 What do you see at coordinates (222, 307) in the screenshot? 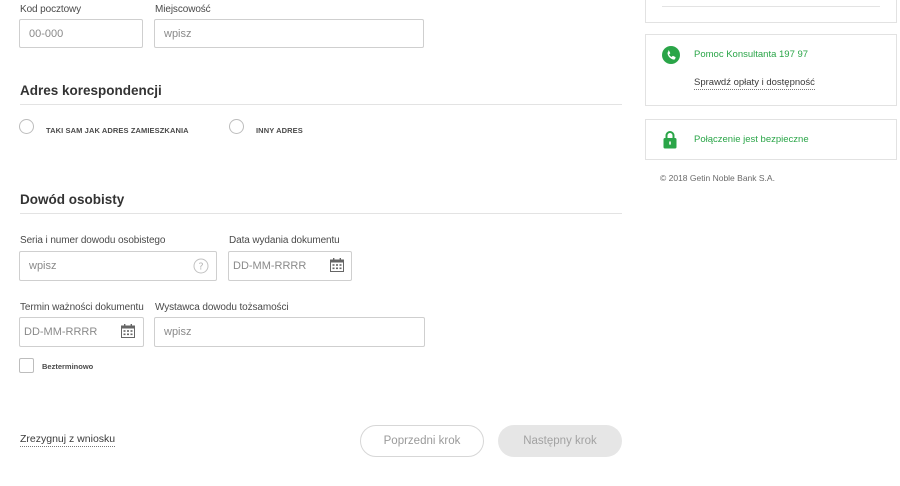
I see `issuer-label: Wystawca dowodu tożsamości` at bounding box center [222, 307].